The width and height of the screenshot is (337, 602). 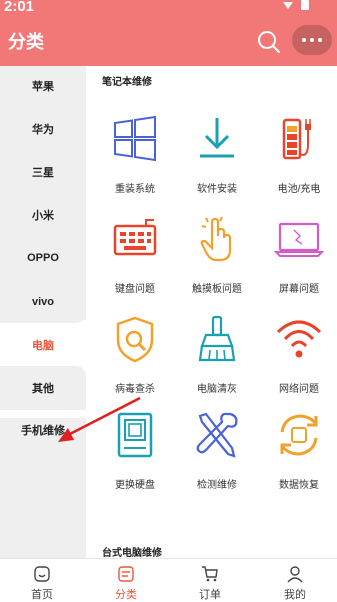 What do you see at coordinates (210, 574) in the screenshot?
I see `cart-icon` at bounding box center [210, 574].